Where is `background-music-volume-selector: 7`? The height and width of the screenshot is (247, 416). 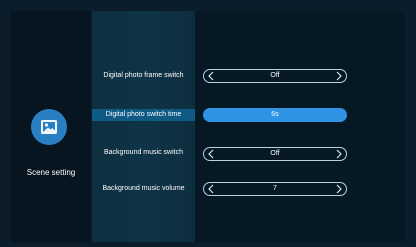
background-music-volume-selector: 7 is located at coordinates (275, 189).